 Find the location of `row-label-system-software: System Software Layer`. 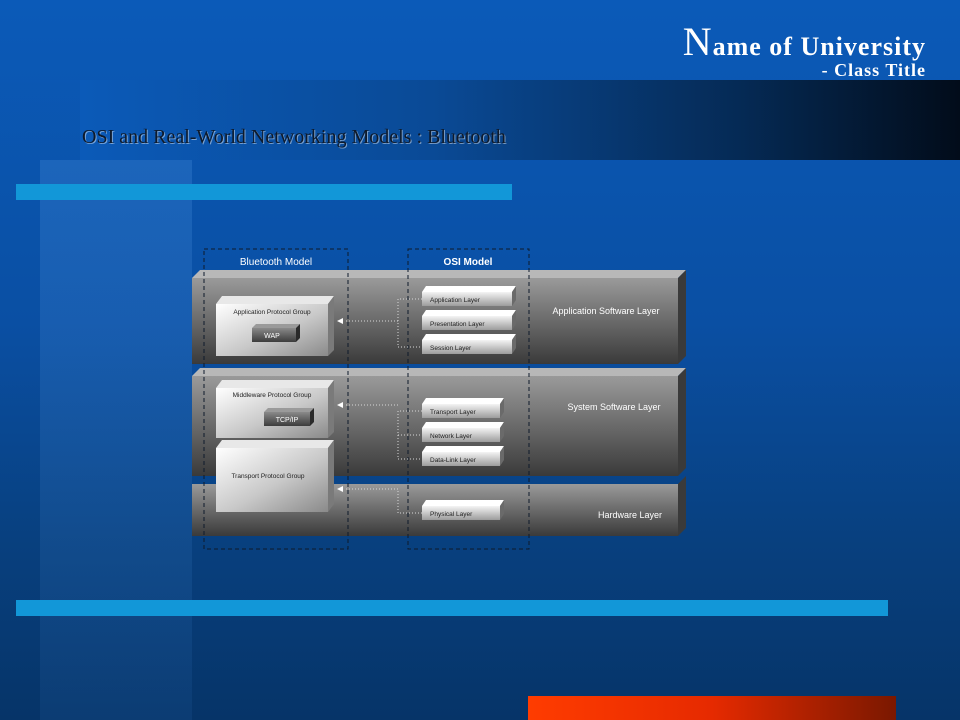

row-label-system-software: System Software Layer is located at coordinates (613, 407).